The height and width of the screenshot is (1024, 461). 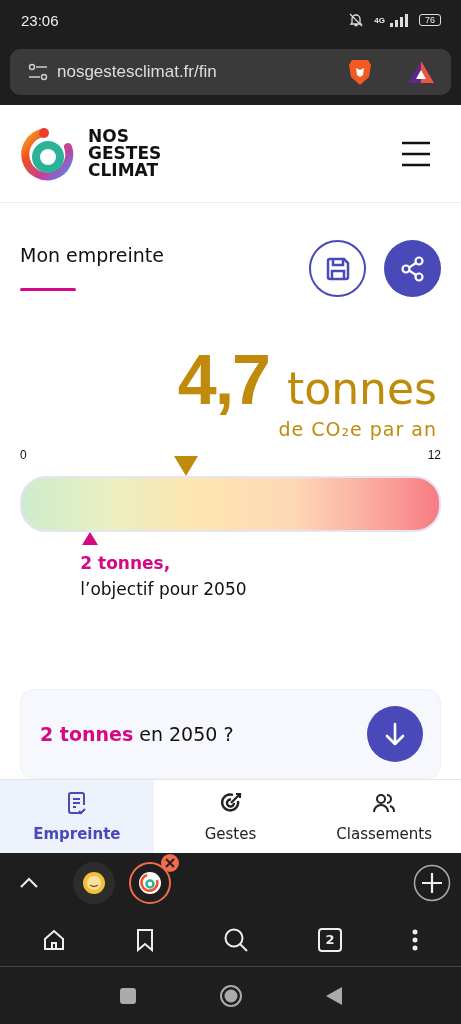 I want to click on address-bar: nosgestesclimat.fr/fin, so click(x=230, y=72).